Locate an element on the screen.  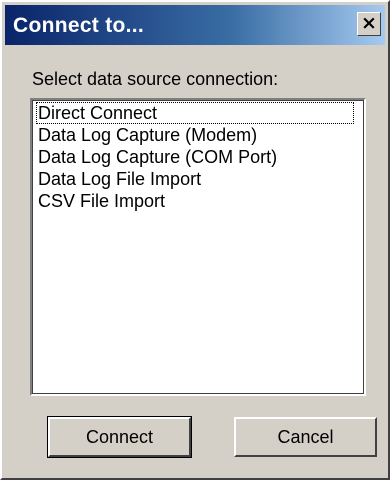
cancel-button-label: Cancel is located at coordinates (305, 437).